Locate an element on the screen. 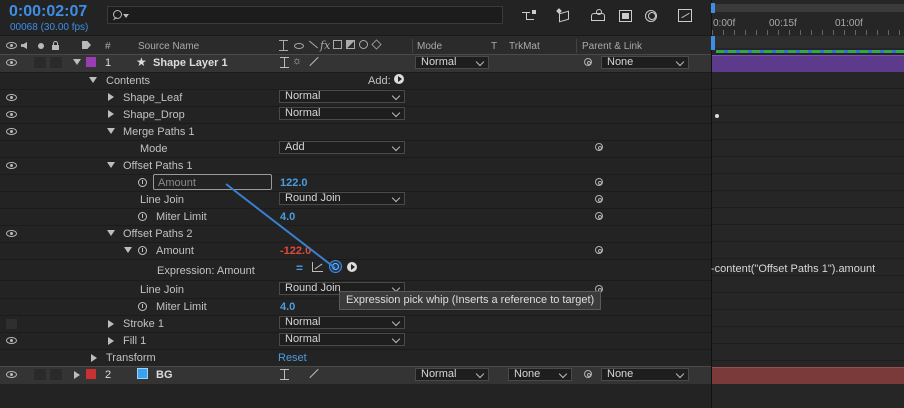  bg-layer-duration-bar is located at coordinates (808, 375).